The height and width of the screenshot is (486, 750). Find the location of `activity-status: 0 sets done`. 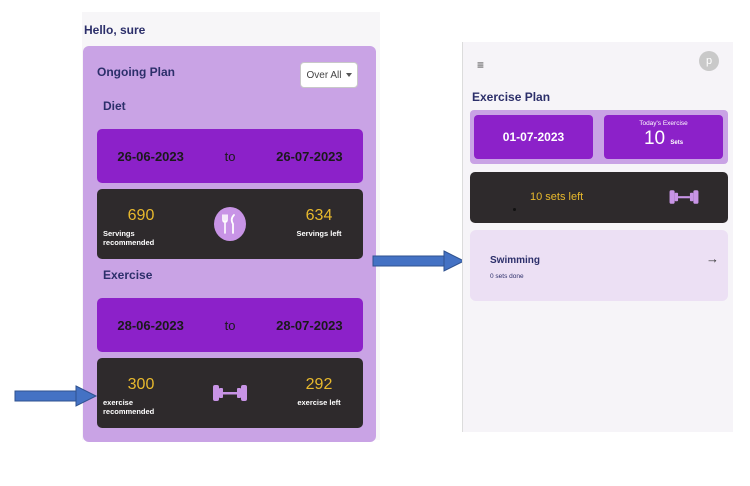

activity-status: 0 sets done is located at coordinates (507, 276).